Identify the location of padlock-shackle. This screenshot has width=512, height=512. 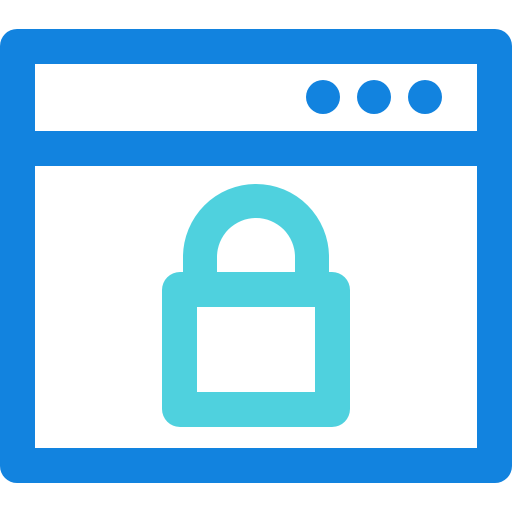
(256, 229).